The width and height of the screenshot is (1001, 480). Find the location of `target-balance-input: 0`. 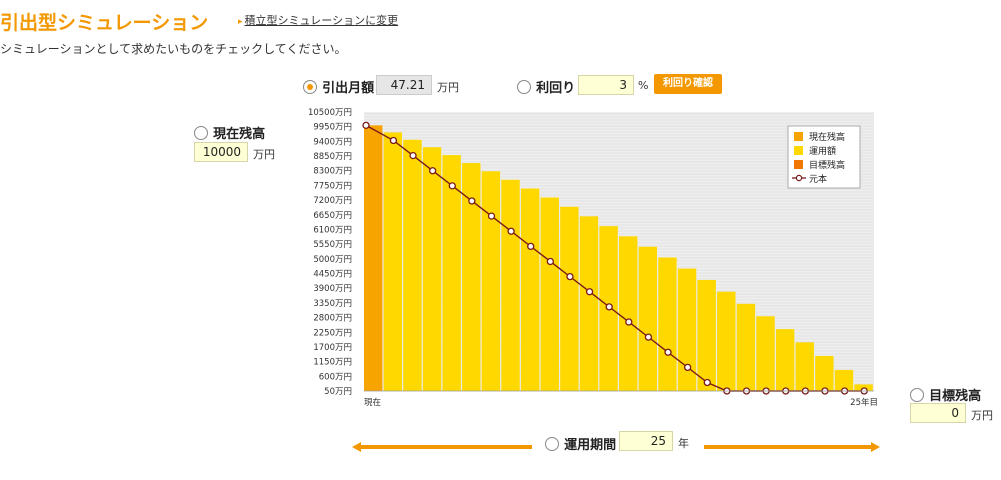

target-balance-input: 0 is located at coordinates (938, 413).